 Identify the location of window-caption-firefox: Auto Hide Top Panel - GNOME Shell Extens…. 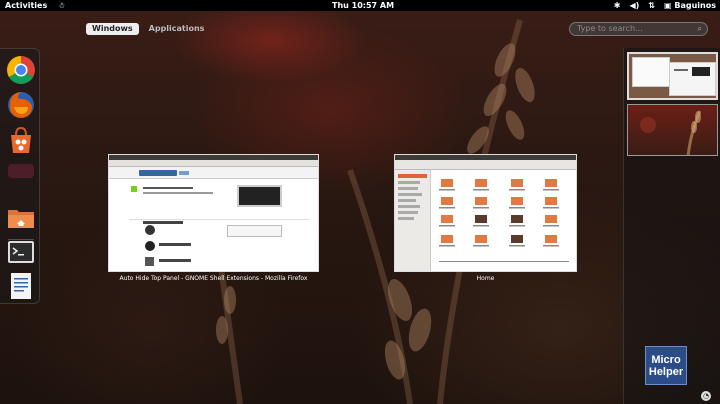
(213, 278).